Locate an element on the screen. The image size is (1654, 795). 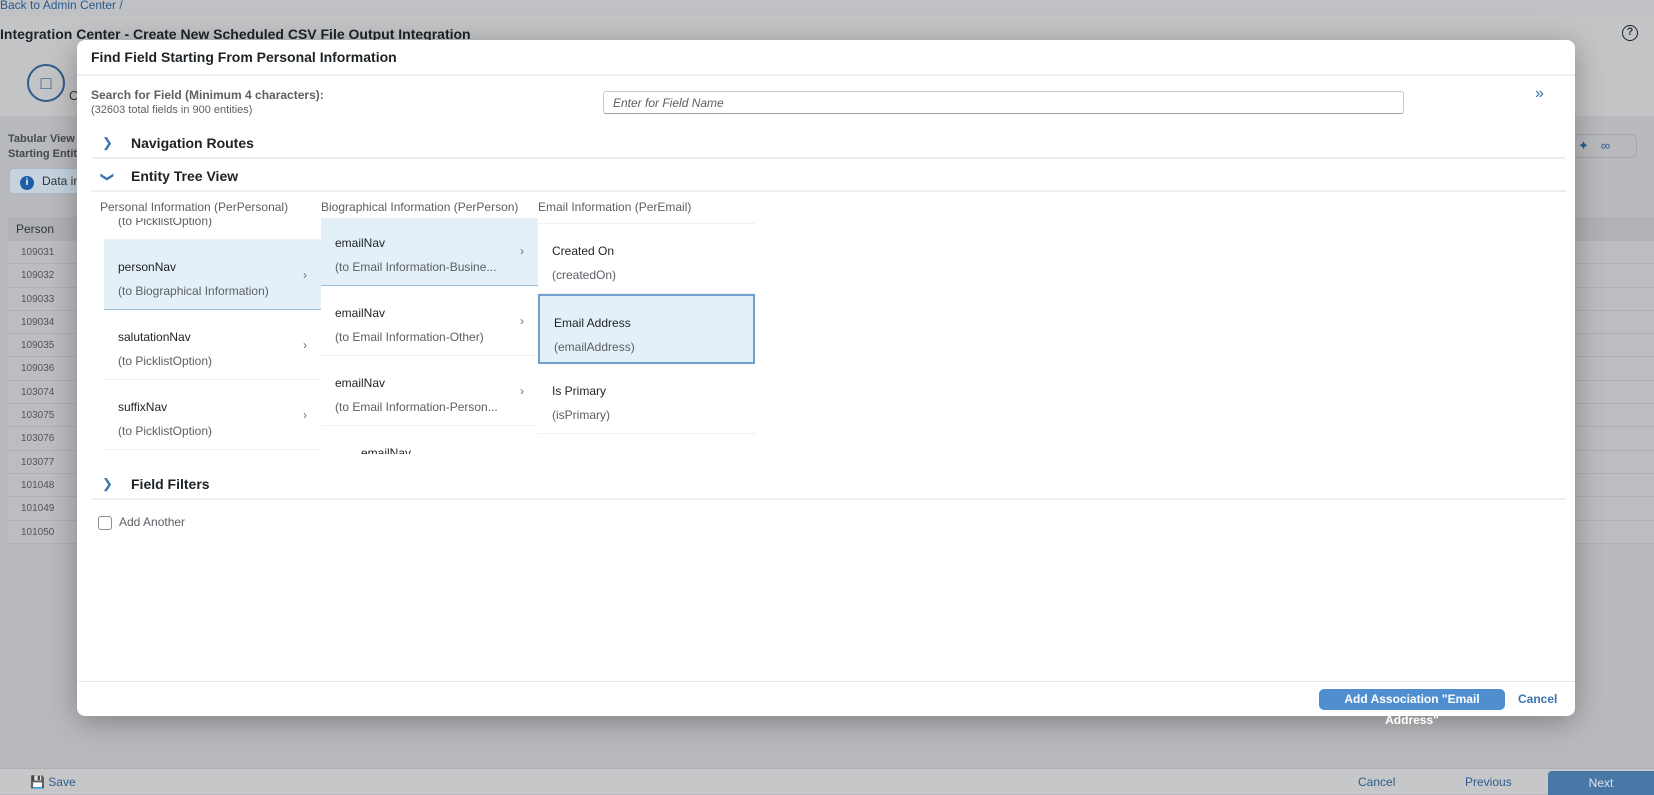
toolbar-icons: ✦∞ is located at coordinates (1601, 146).